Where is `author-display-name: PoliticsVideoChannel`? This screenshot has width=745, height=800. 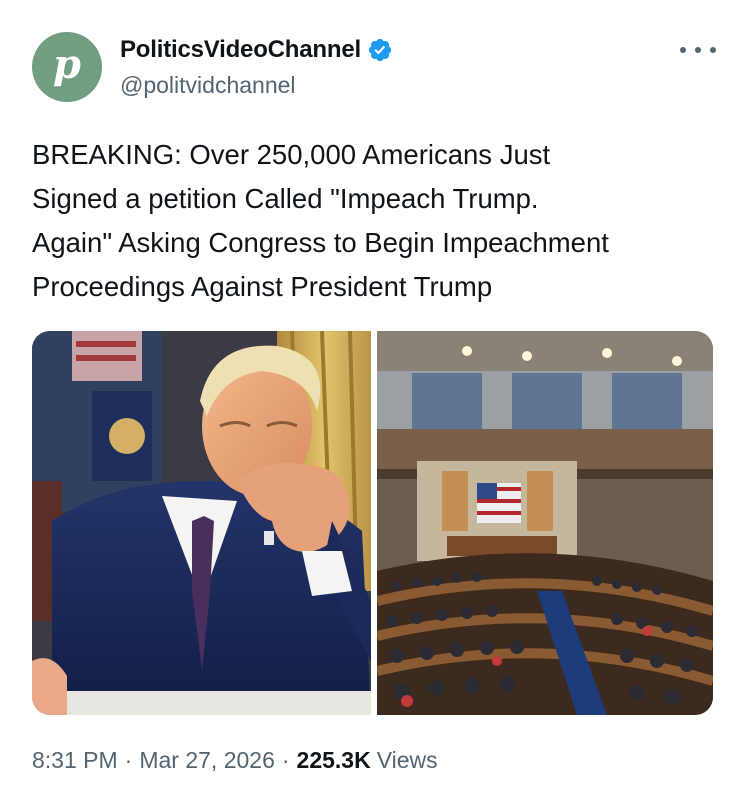
author-display-name: PoliticsVideoChannel is located at coordinates (240, 50).